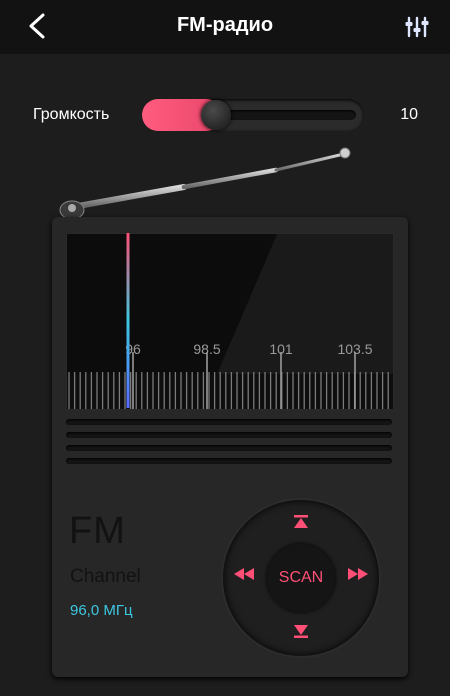 The image size is (450, 696). I want to click on current-frequency: 96,0 МГц, so click(101, 610).